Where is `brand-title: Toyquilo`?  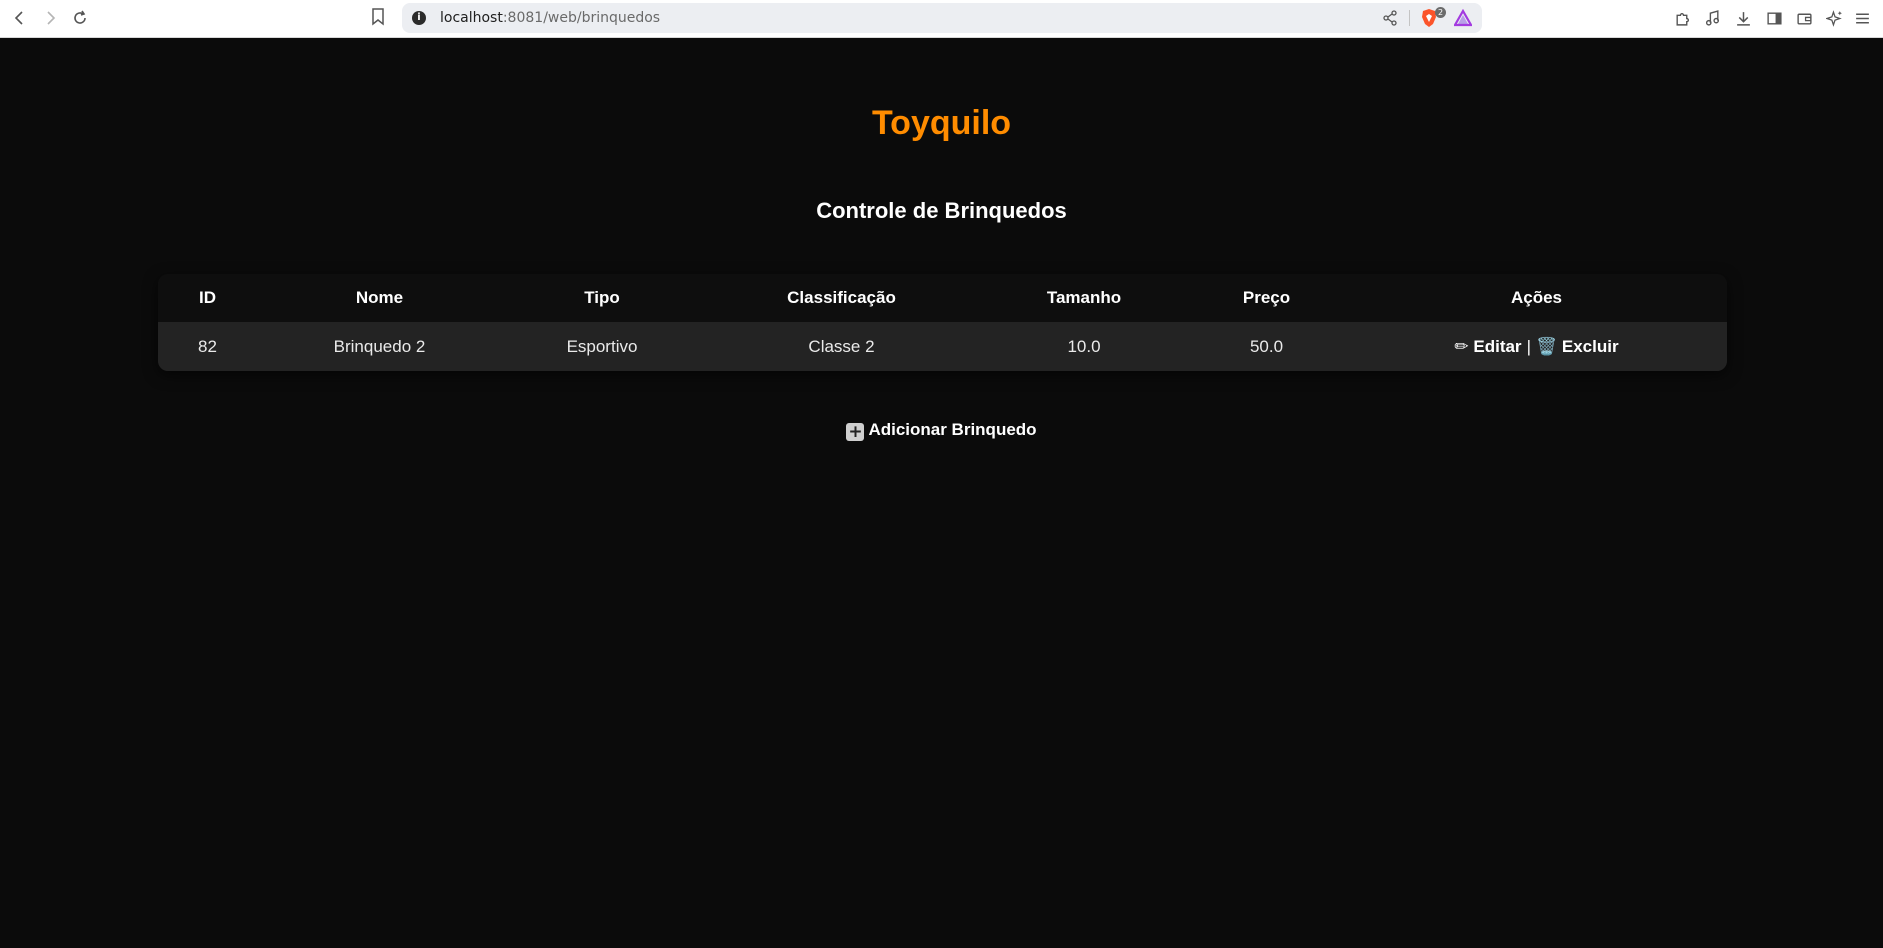 brand-title: Toyquilo is located at coordinates (941, 123).